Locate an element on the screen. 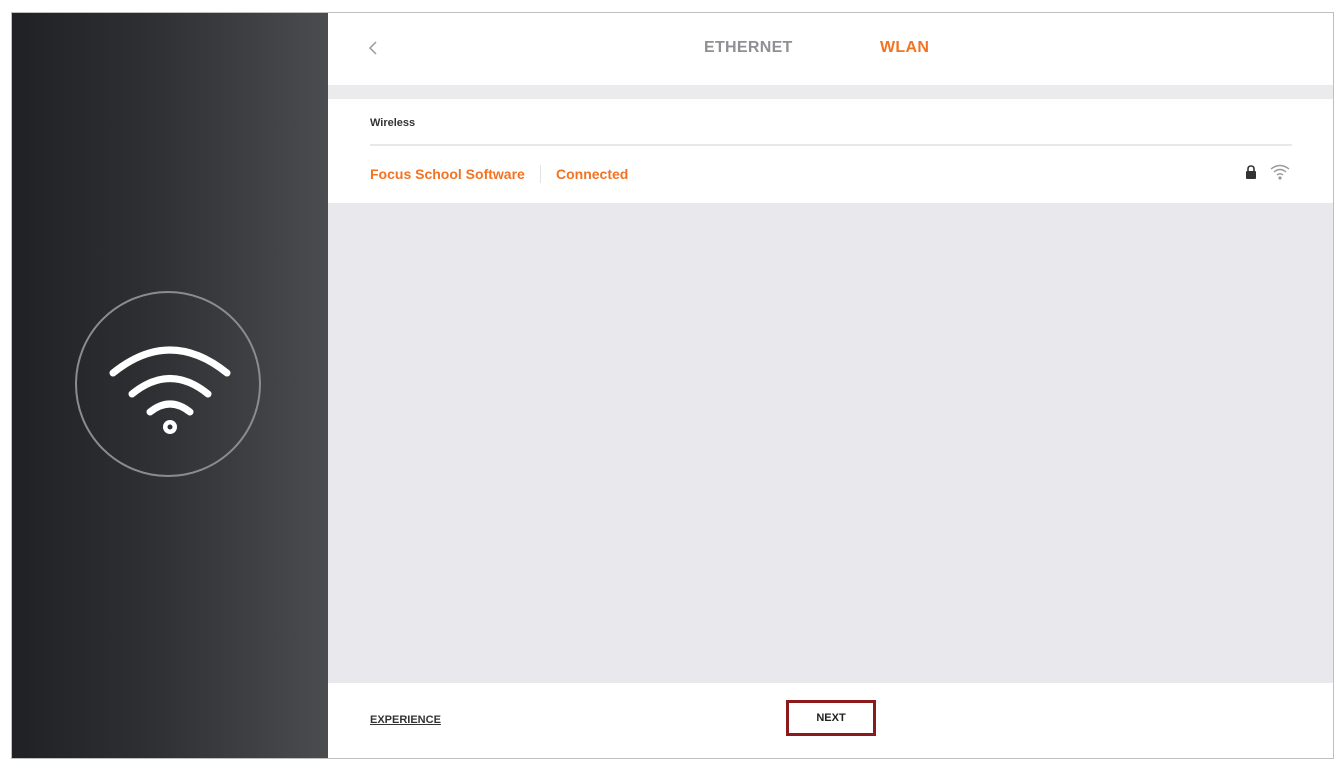  section-divider is located at coordinates (831, 145).